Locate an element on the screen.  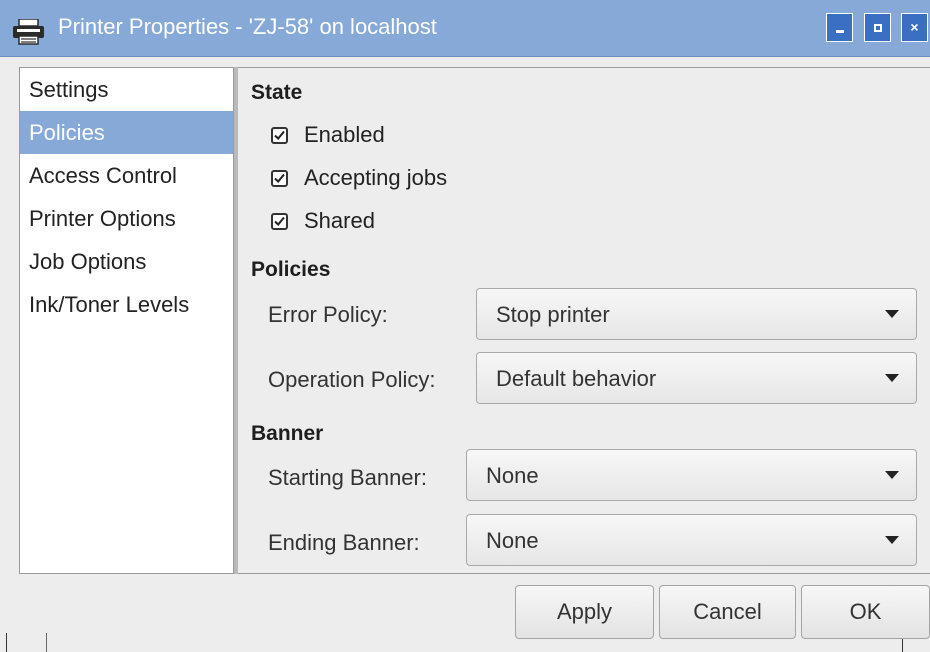
enabled-checkbox is located at coordinates (279, 135).